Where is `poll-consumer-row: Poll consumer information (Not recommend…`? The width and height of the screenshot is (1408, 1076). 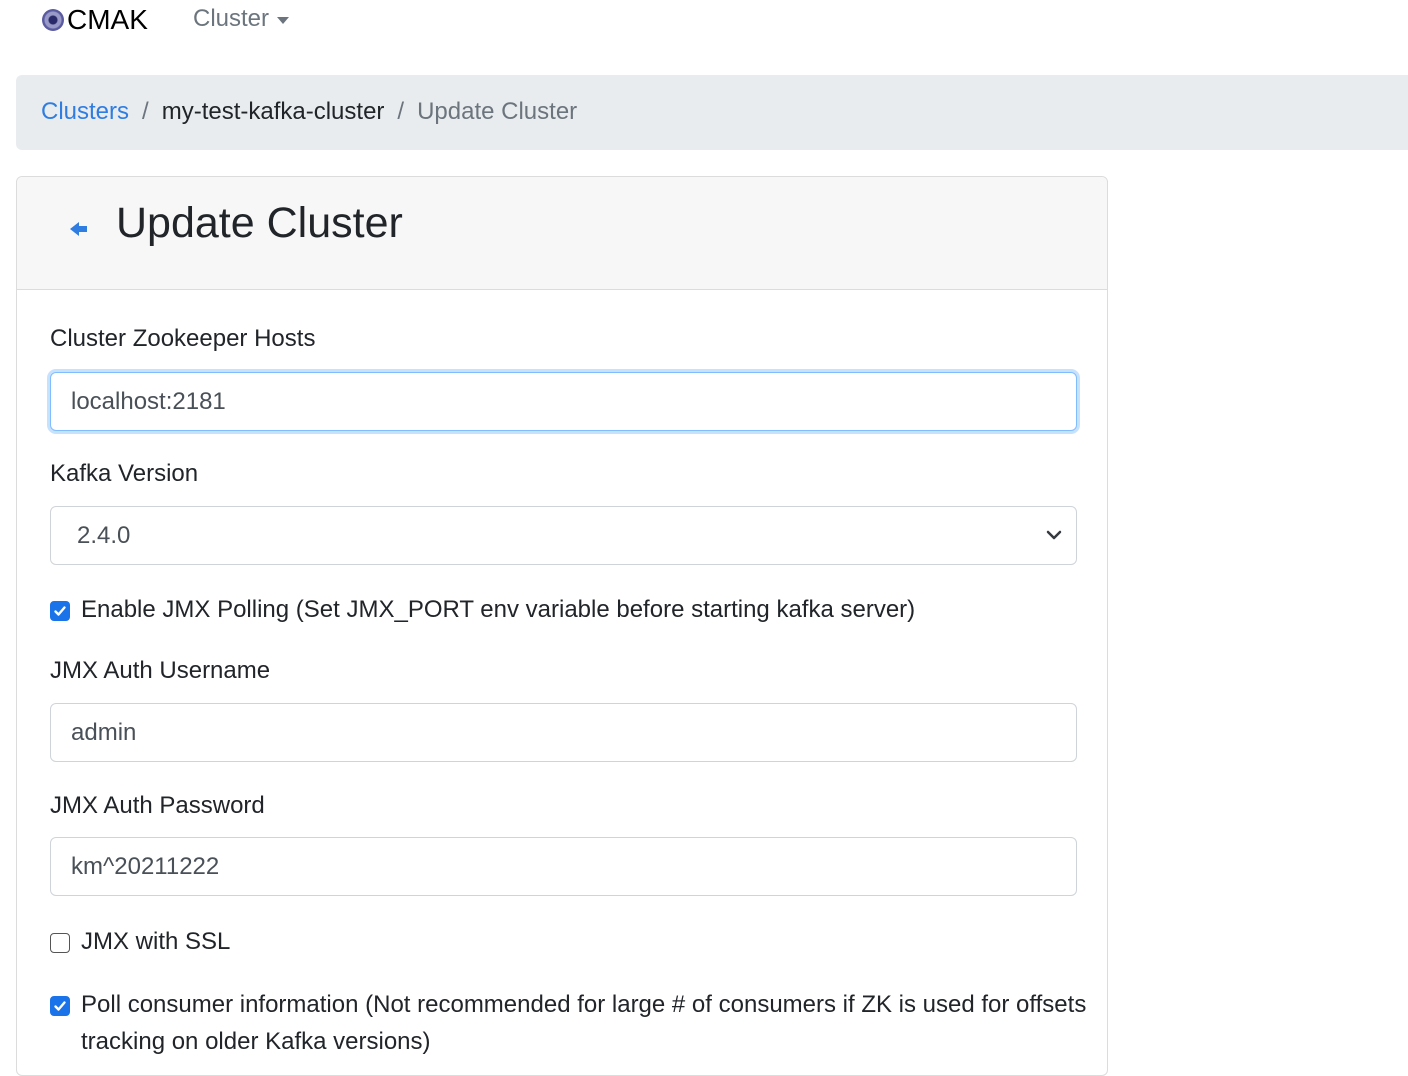
poll-consumer-row: Poll consumer information (Not recommend… is located at coordinates (570, 1025).